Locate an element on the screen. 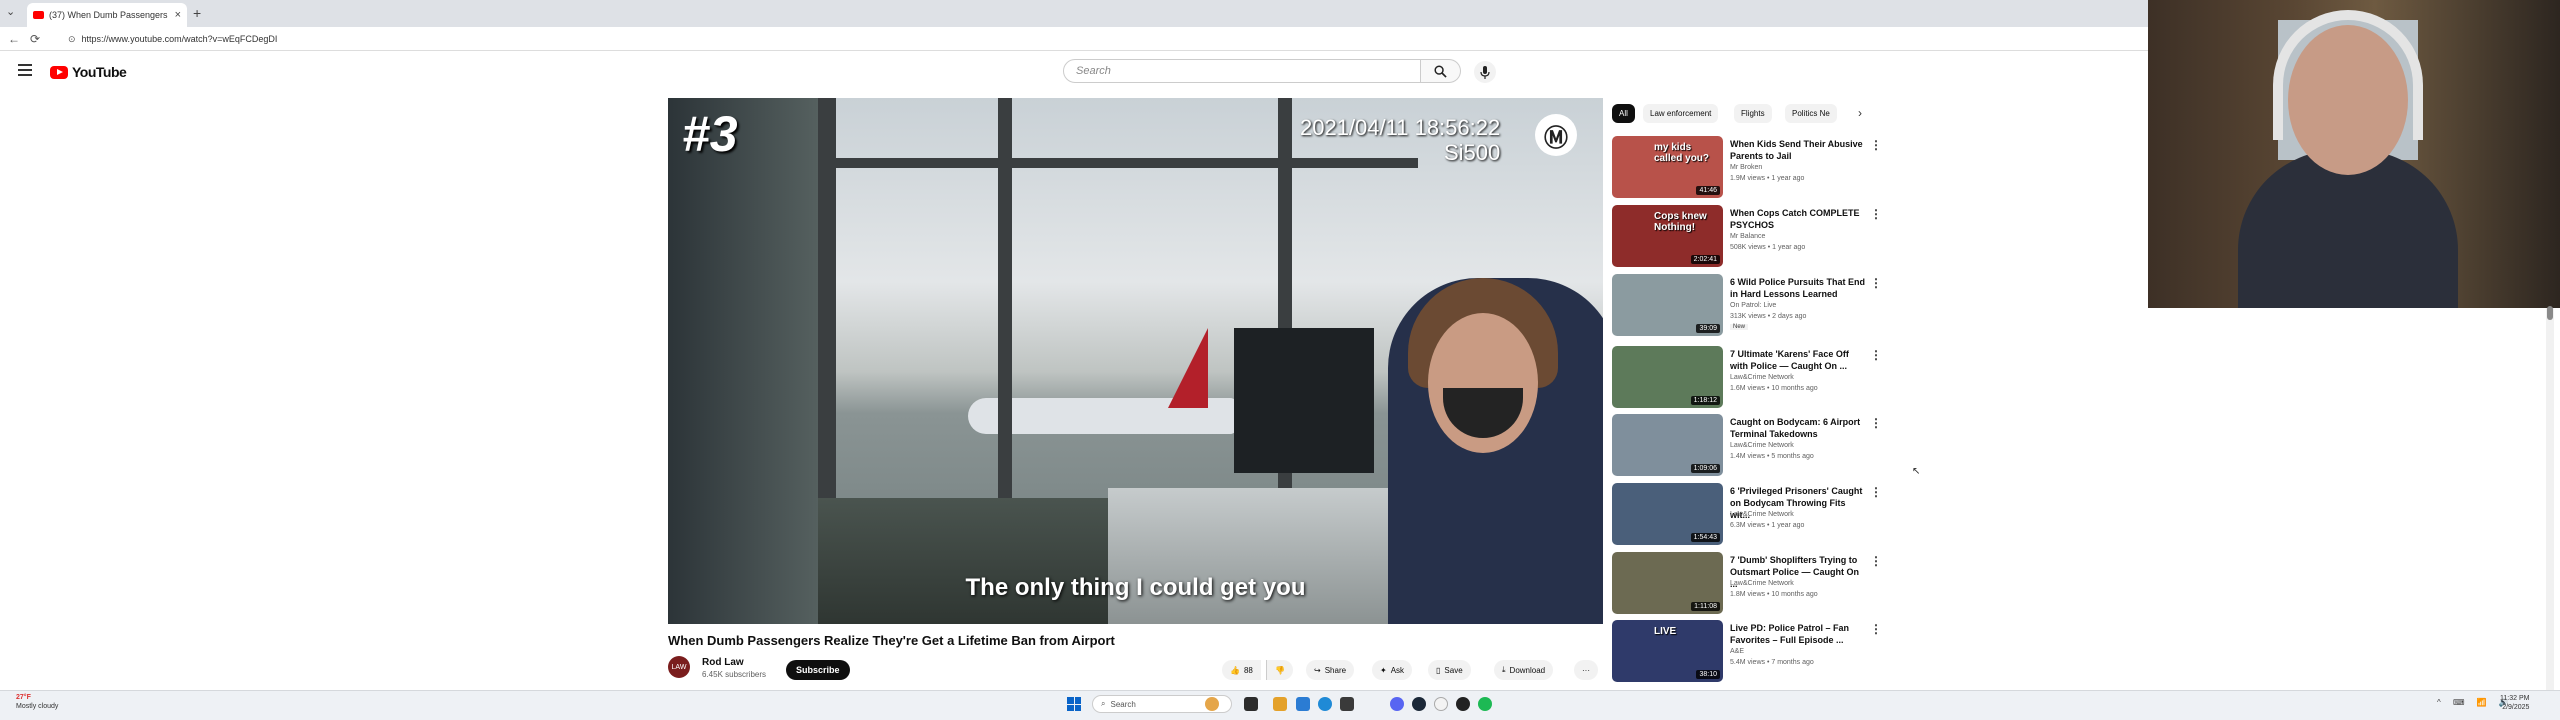 This screenshot has width=2560, height=720. save-button: ▯ Save is located at coordinates (1449, 670).